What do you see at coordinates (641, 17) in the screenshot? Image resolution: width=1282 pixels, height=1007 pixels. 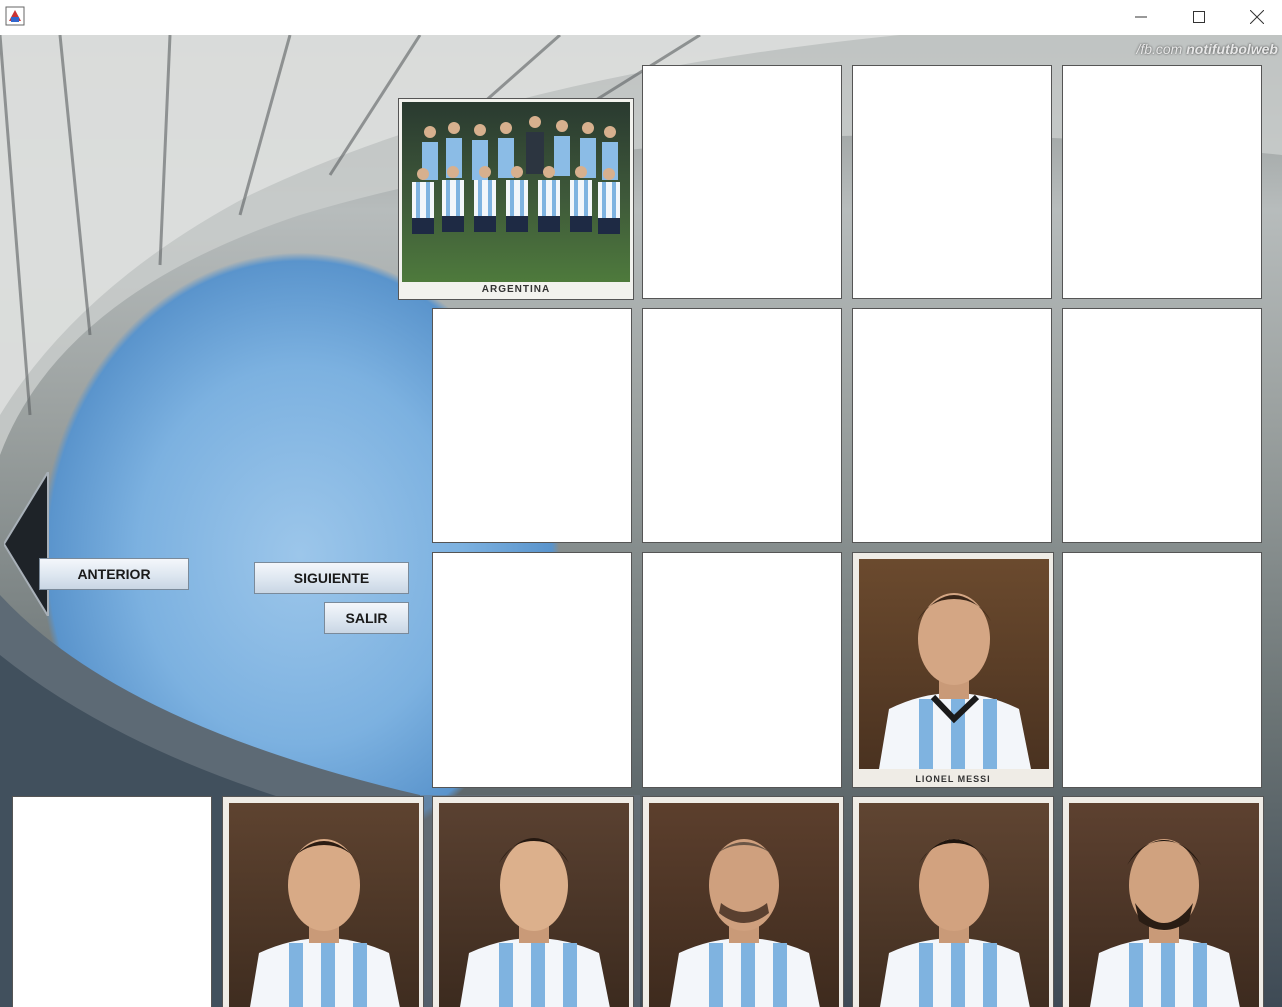 I see `title-bar` at bounding box center [641, 17].